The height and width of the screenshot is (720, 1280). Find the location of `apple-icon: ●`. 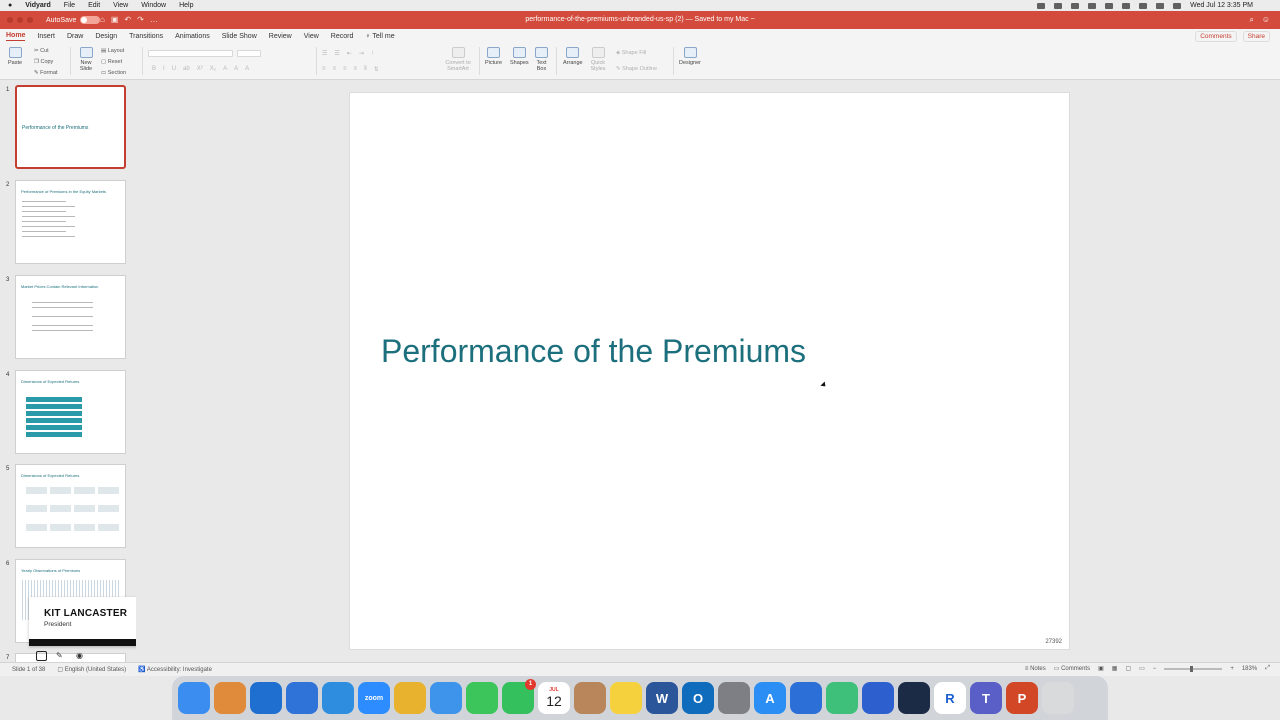

apple-icon: ● is located at coordinates (10, 5).